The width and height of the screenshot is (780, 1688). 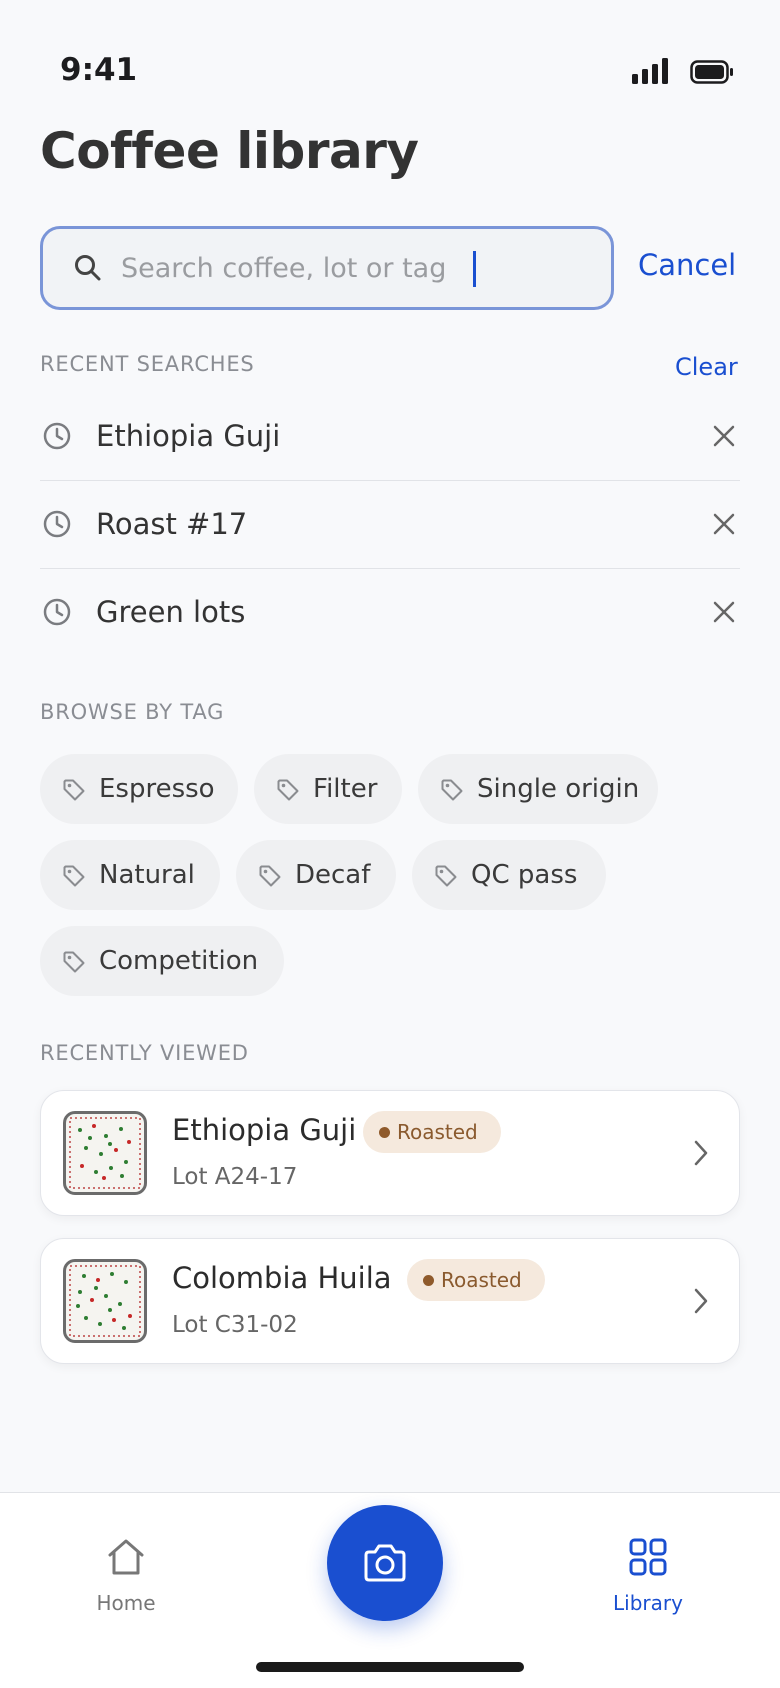 What do you see at coordinates (711, 72) in the screenshot?
I see `battery-icon` at bounding box center [711, 72].